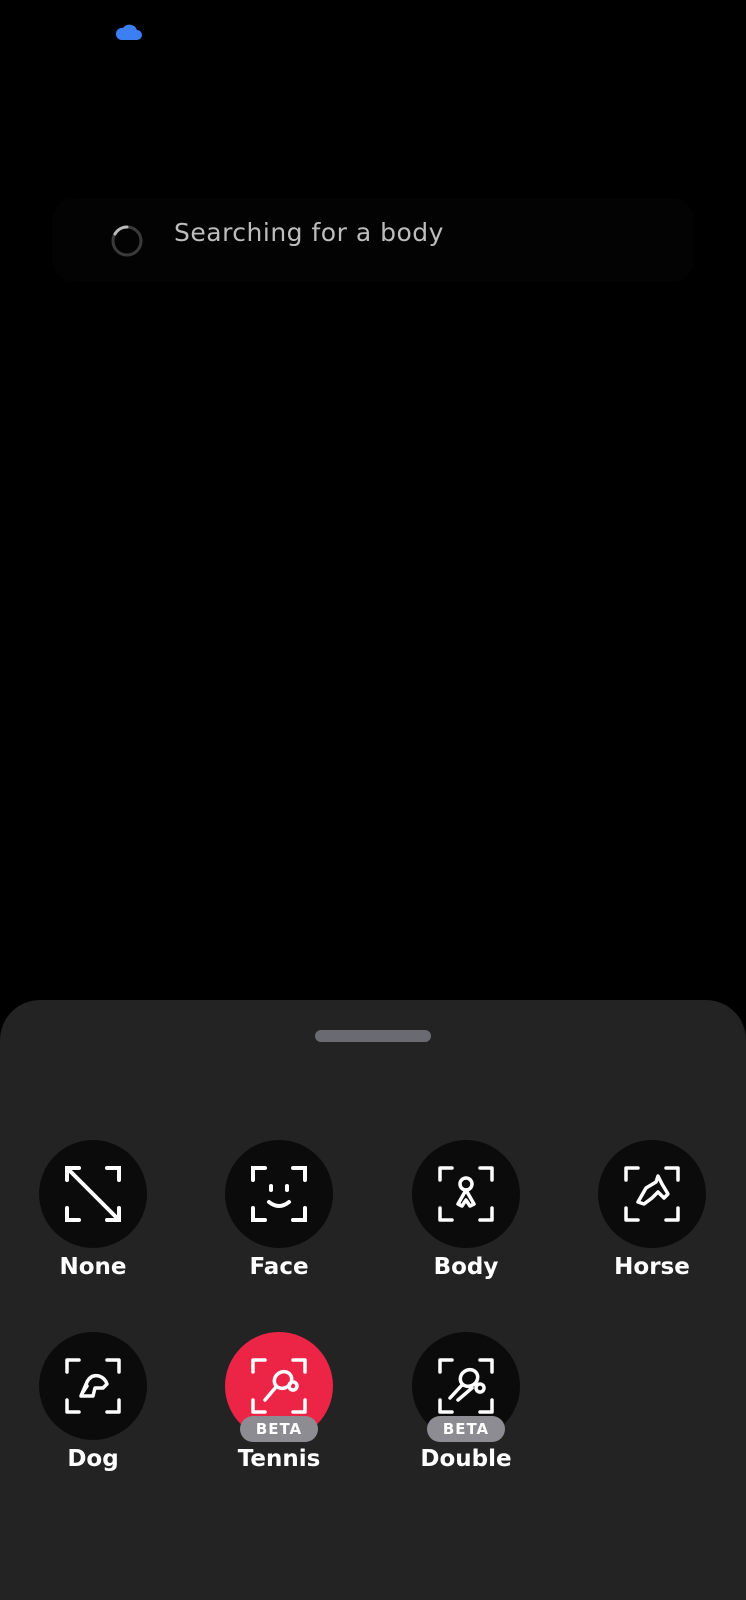 The width and height of the screenshot is (746, 1600). I want to click on none-option-button, so click(93, 1194).